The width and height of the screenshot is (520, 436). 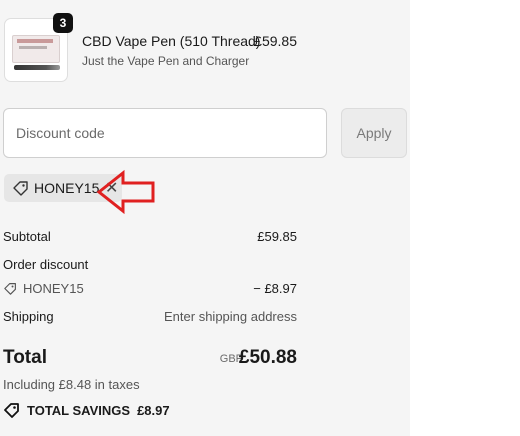 What do you see at coordinates (28, 316) in the screenshot?
I see `shipping-label: Shipping` at bounding box center [28, 316].